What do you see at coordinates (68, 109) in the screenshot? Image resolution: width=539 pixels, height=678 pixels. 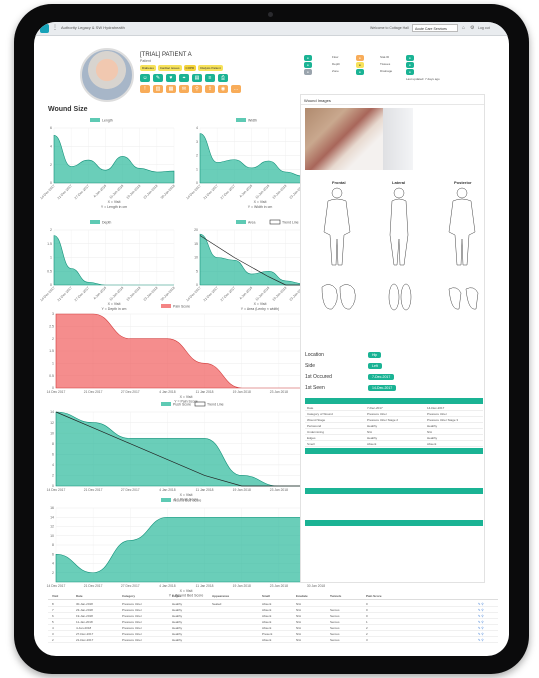 I see `wound-size-title: Wound Size` at bounding box center [68, 109].